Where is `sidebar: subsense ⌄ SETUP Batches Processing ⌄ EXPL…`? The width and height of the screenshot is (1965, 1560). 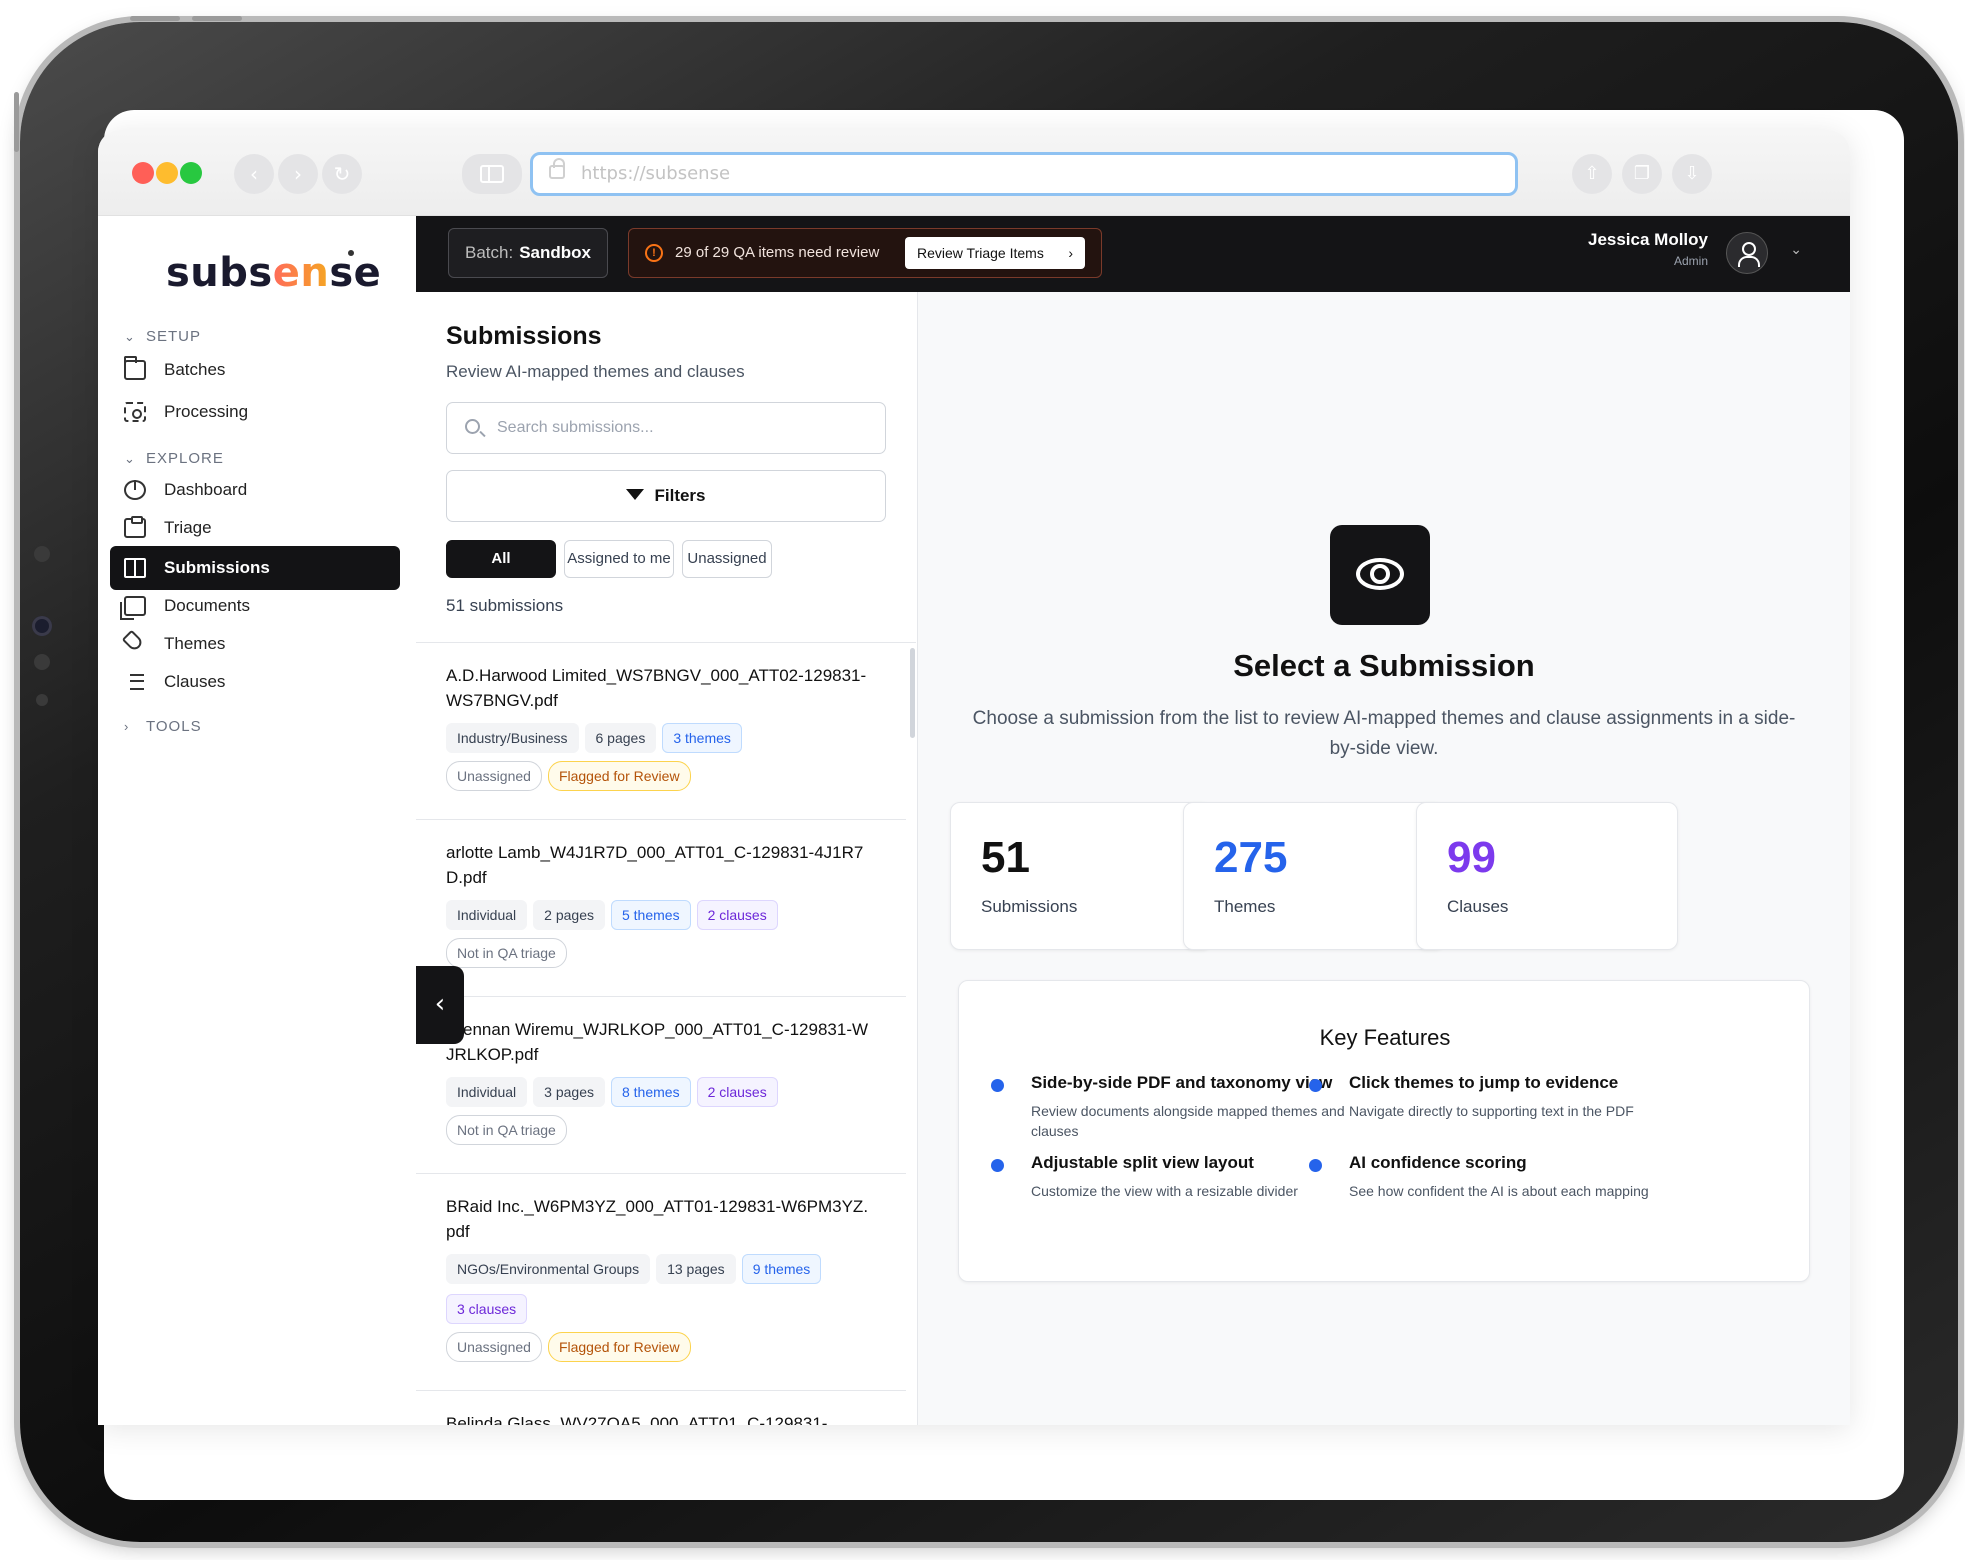
sidebar: subsense ⌄ SETUP Batches Processing ⌄ EXPL… is located at coordinates (257, 820).